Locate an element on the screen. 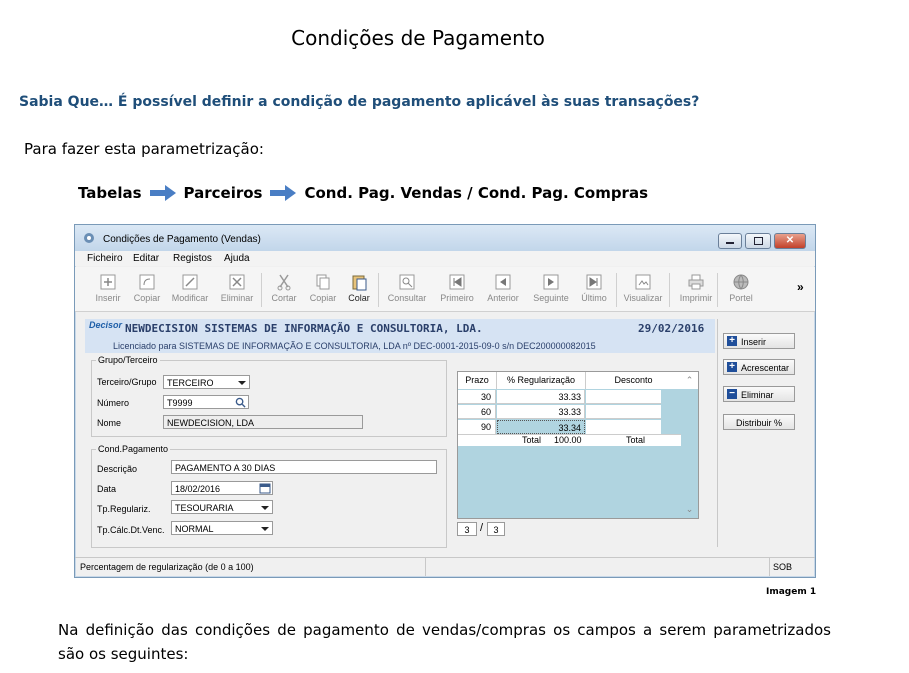 This screenshot has width=909, height=673. nome-field: NEWDECISION, LDA is located at coordinates (263, 422).